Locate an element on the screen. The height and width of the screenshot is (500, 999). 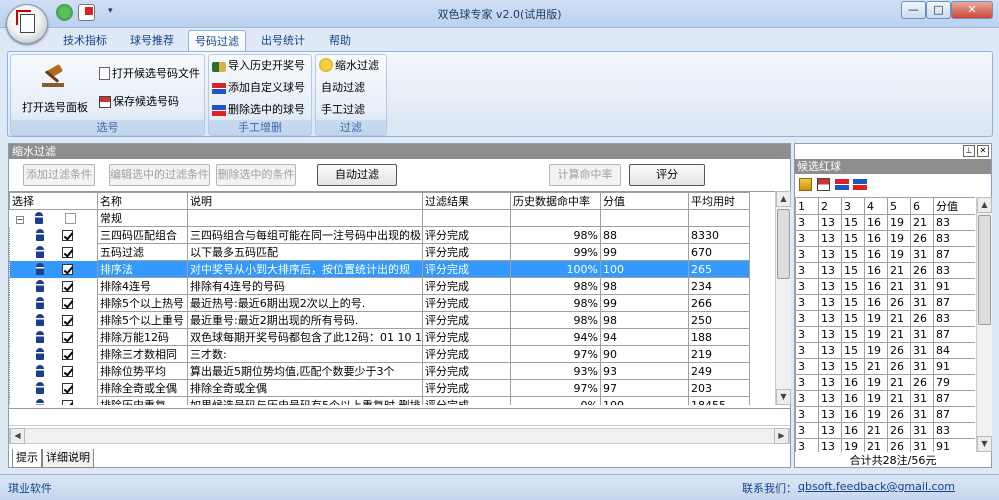
red-table-scrollbar: ▲ ▼ is located at coordinates (984, 324).